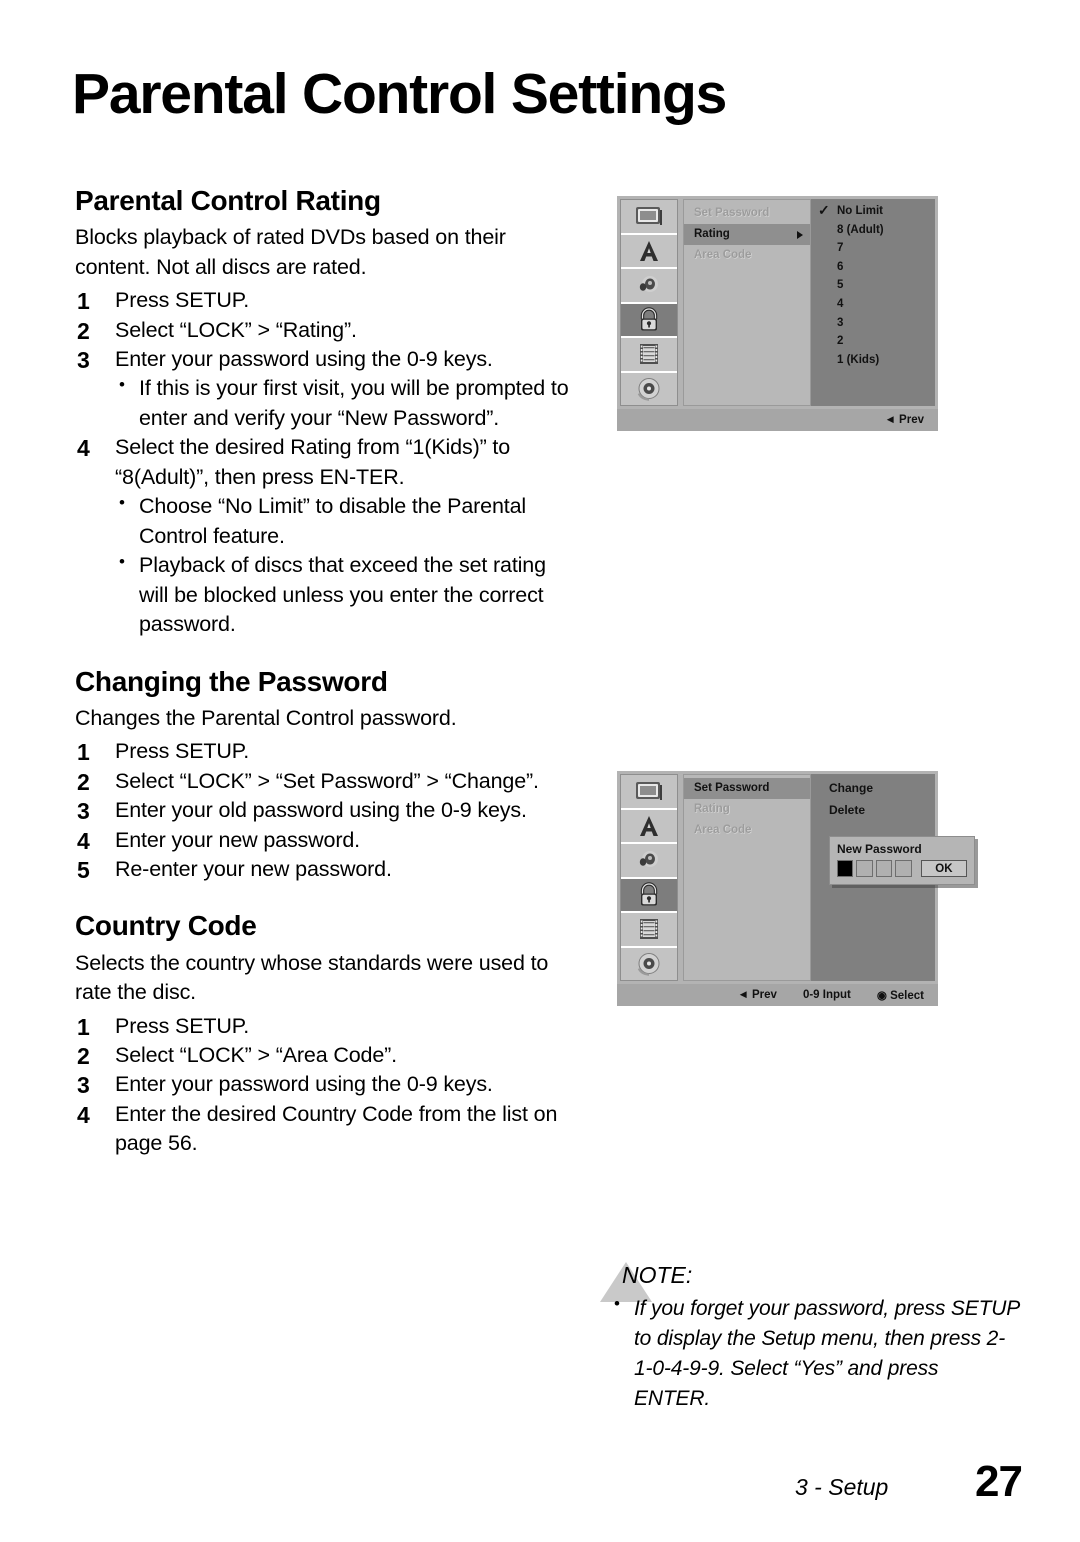 Image resolution: width=1080 pixels, height=1542 pixels. What do you see at coordinates (873, 248) in the screenshot?
I see `rating-option: 7` at bounding box center [873, 248].